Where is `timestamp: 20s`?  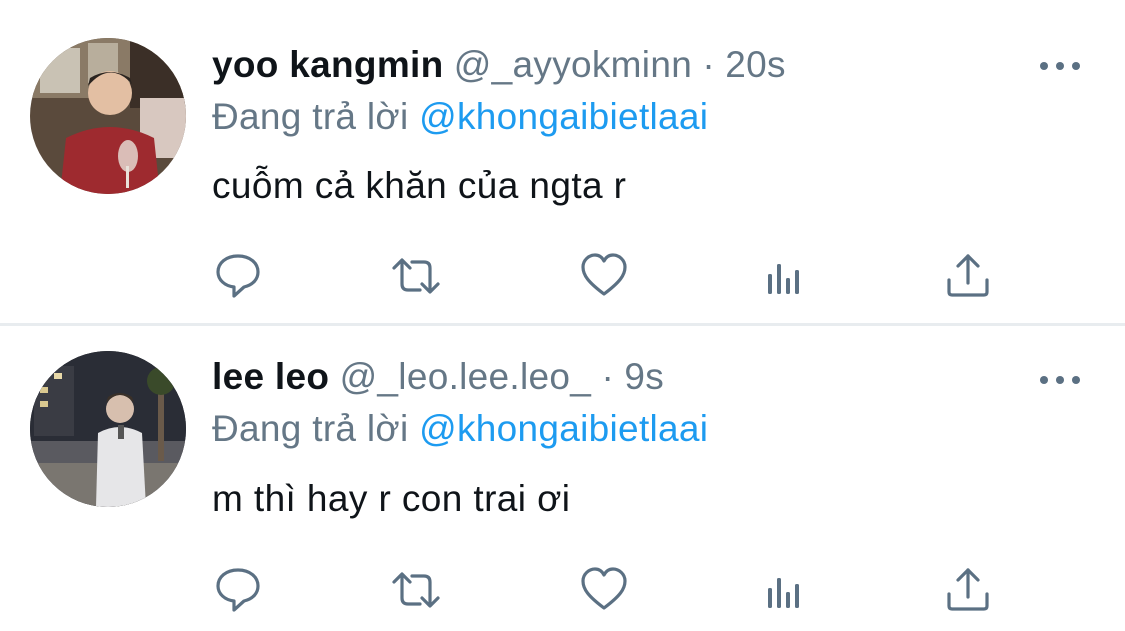
timestamp: 20s is located at coordinates (755, 64).